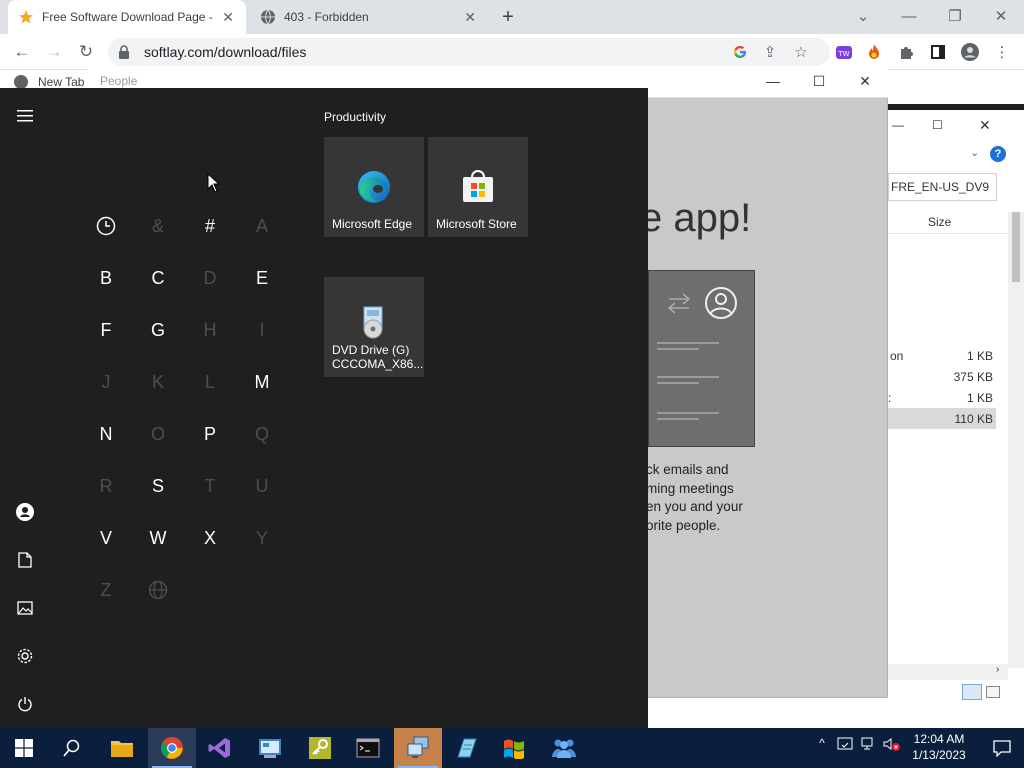  What do you see at coordinates (469, 52) in the screenshot?
I see `address-bar: softlay.com/download/files` at bounding box center [469, 52].